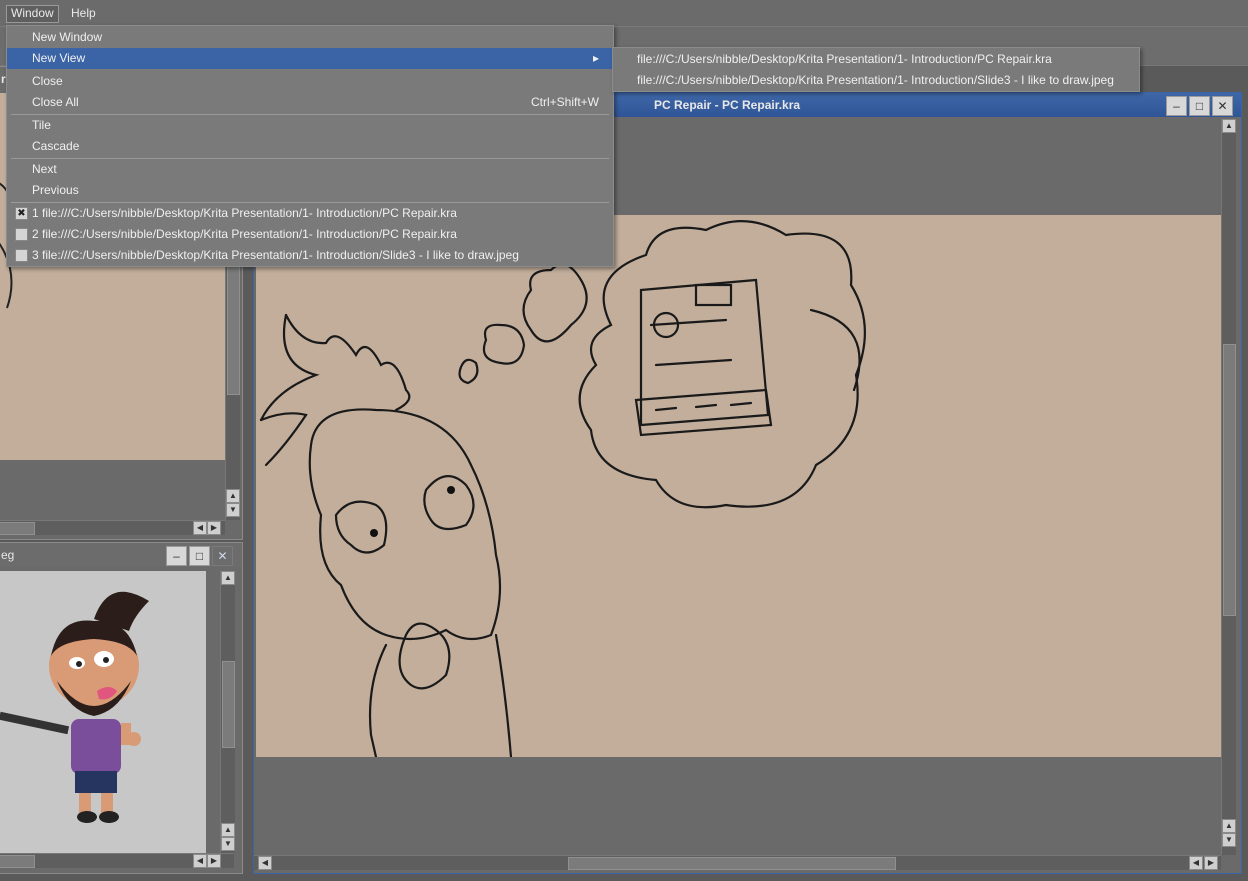 The height and width of the screenshot is (881, 1248). What do you see at coordinates (74, 707) in the screenshot?
I see `cartoon-character-illustration` at bounding box center [74, 707].